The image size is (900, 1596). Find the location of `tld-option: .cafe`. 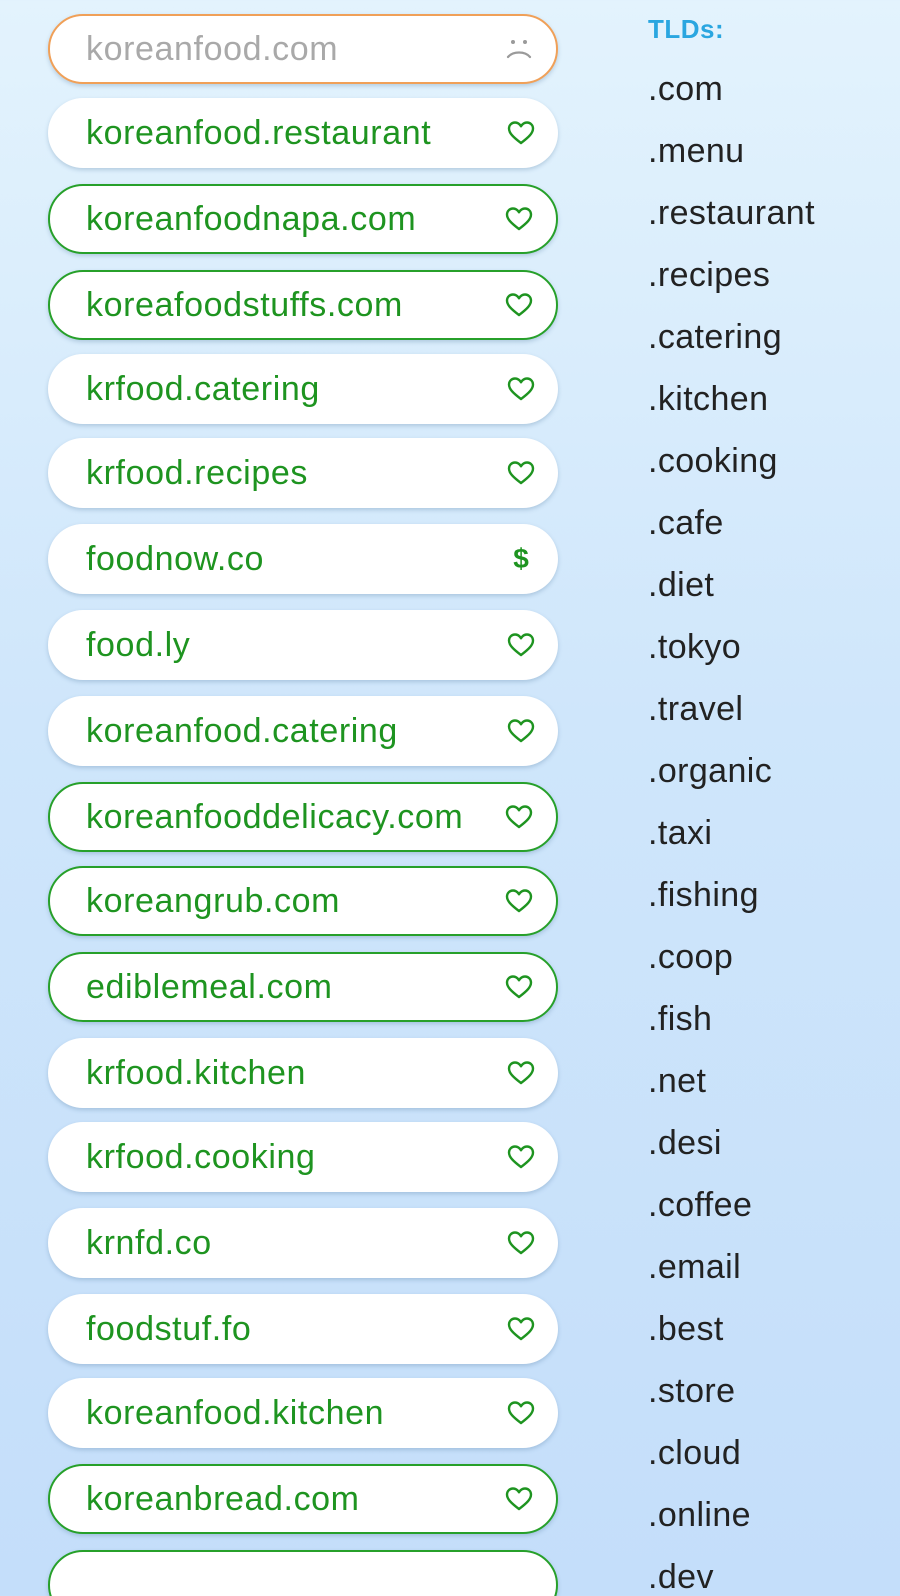

tld-option: .cafe is located at coordinates (686, 523).